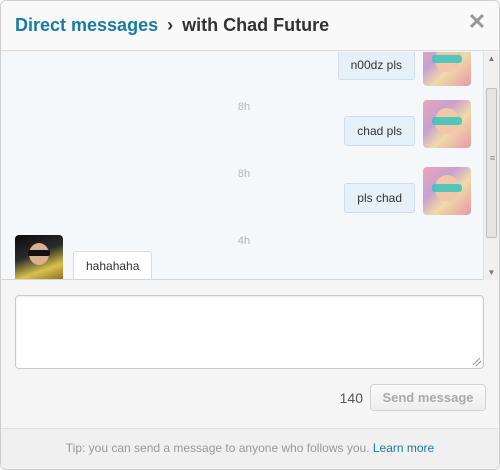 This screenshot has width=500, height=470. I want to click on scroll-up-icon: ▲, so click(491, 59).